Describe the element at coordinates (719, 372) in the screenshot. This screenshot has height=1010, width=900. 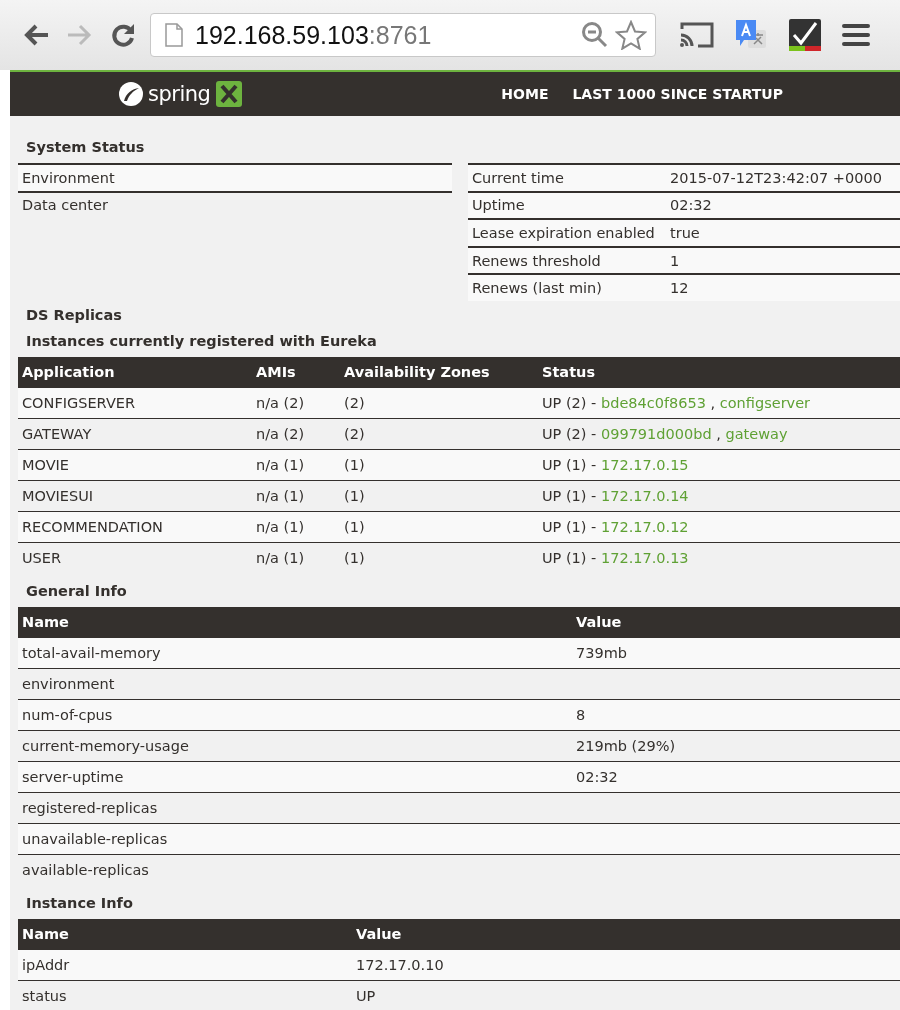
I see `column-header: Status` at that location.